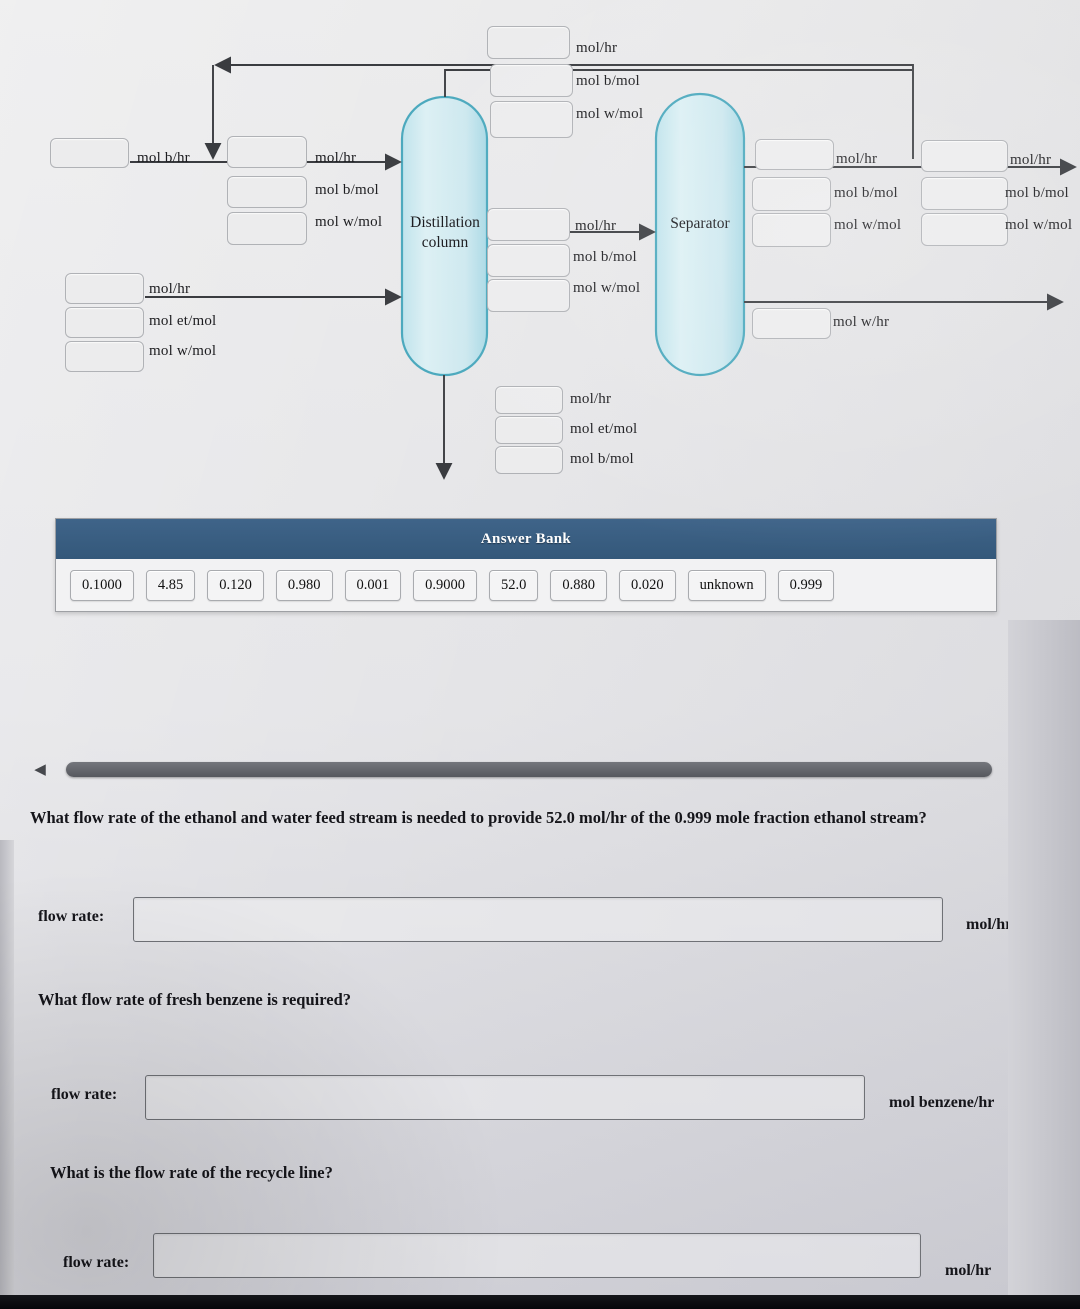  I want to click on page-left-edge, so click(7, 1067).